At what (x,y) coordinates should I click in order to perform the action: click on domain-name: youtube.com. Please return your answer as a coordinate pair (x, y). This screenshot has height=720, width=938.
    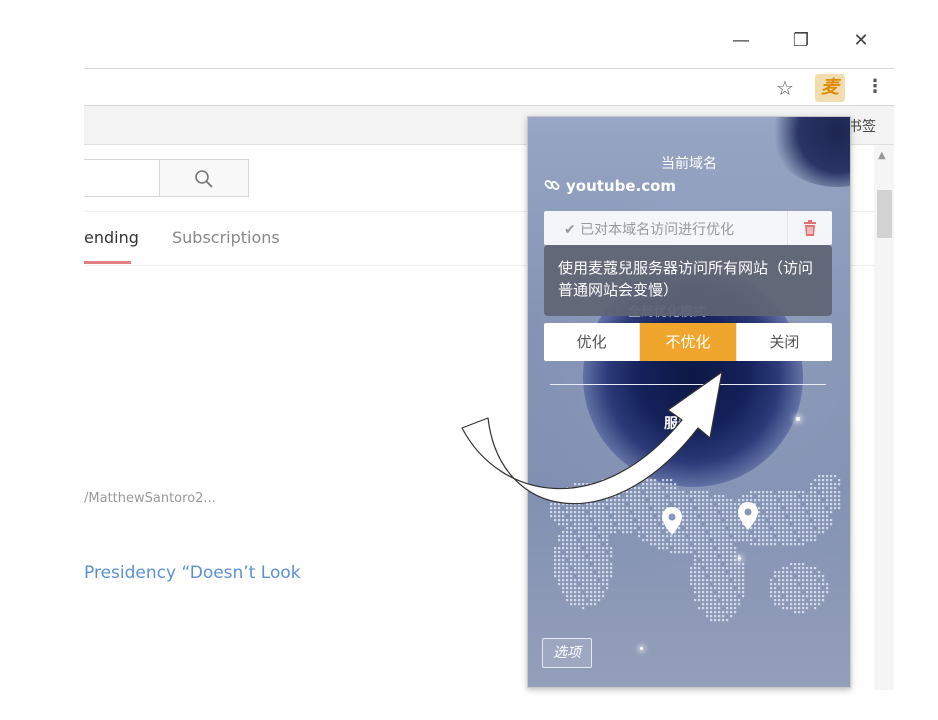
    Looking at the image, I should click on (621, 186).